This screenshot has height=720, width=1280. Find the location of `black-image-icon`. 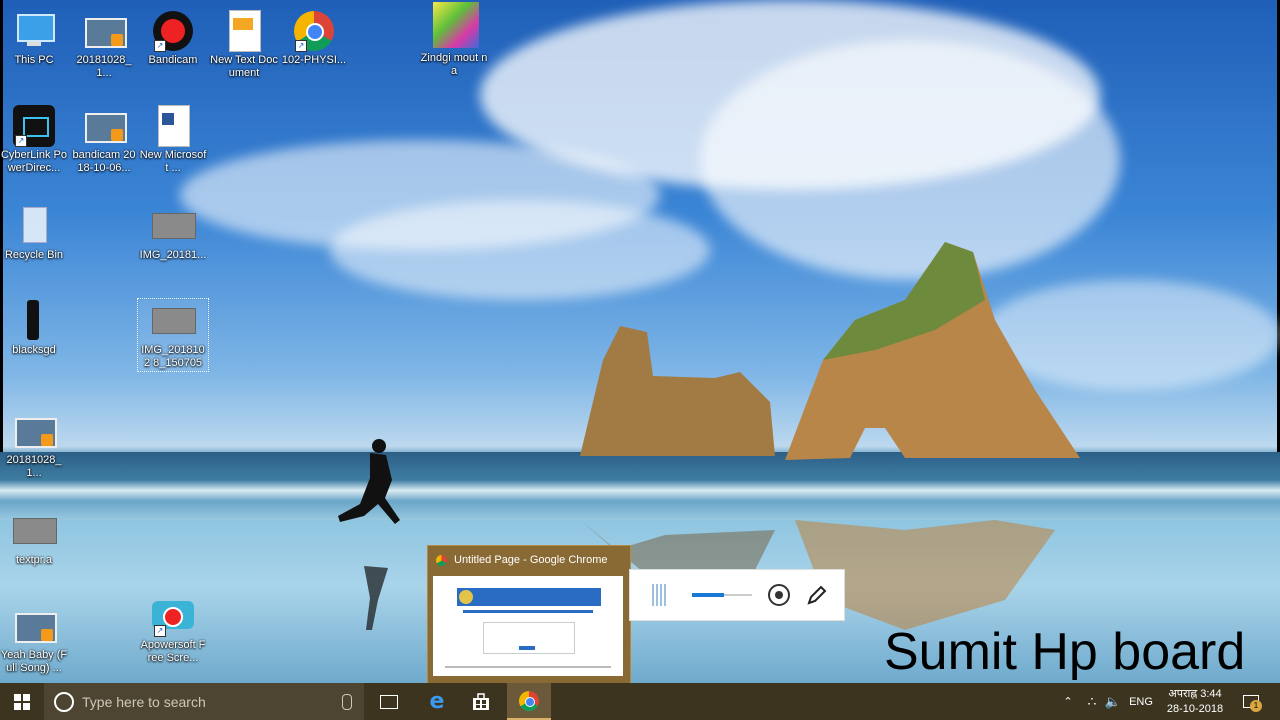

black-image-icon is located at coordinates (34, 321).